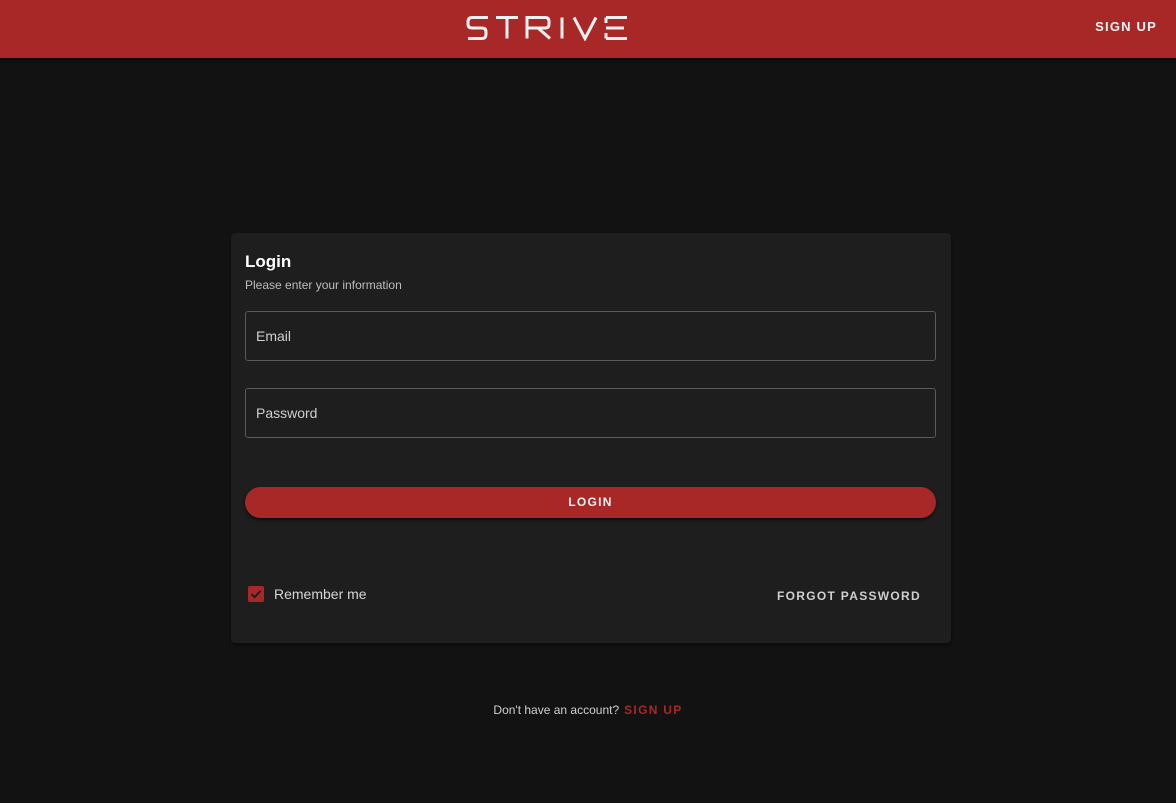 This screenshot has height=803, width=1176. Describe the element at coordinates (849, 596) in the screenshot. I see `forgot-password-button: FORGOT PASSWORD` at that location.